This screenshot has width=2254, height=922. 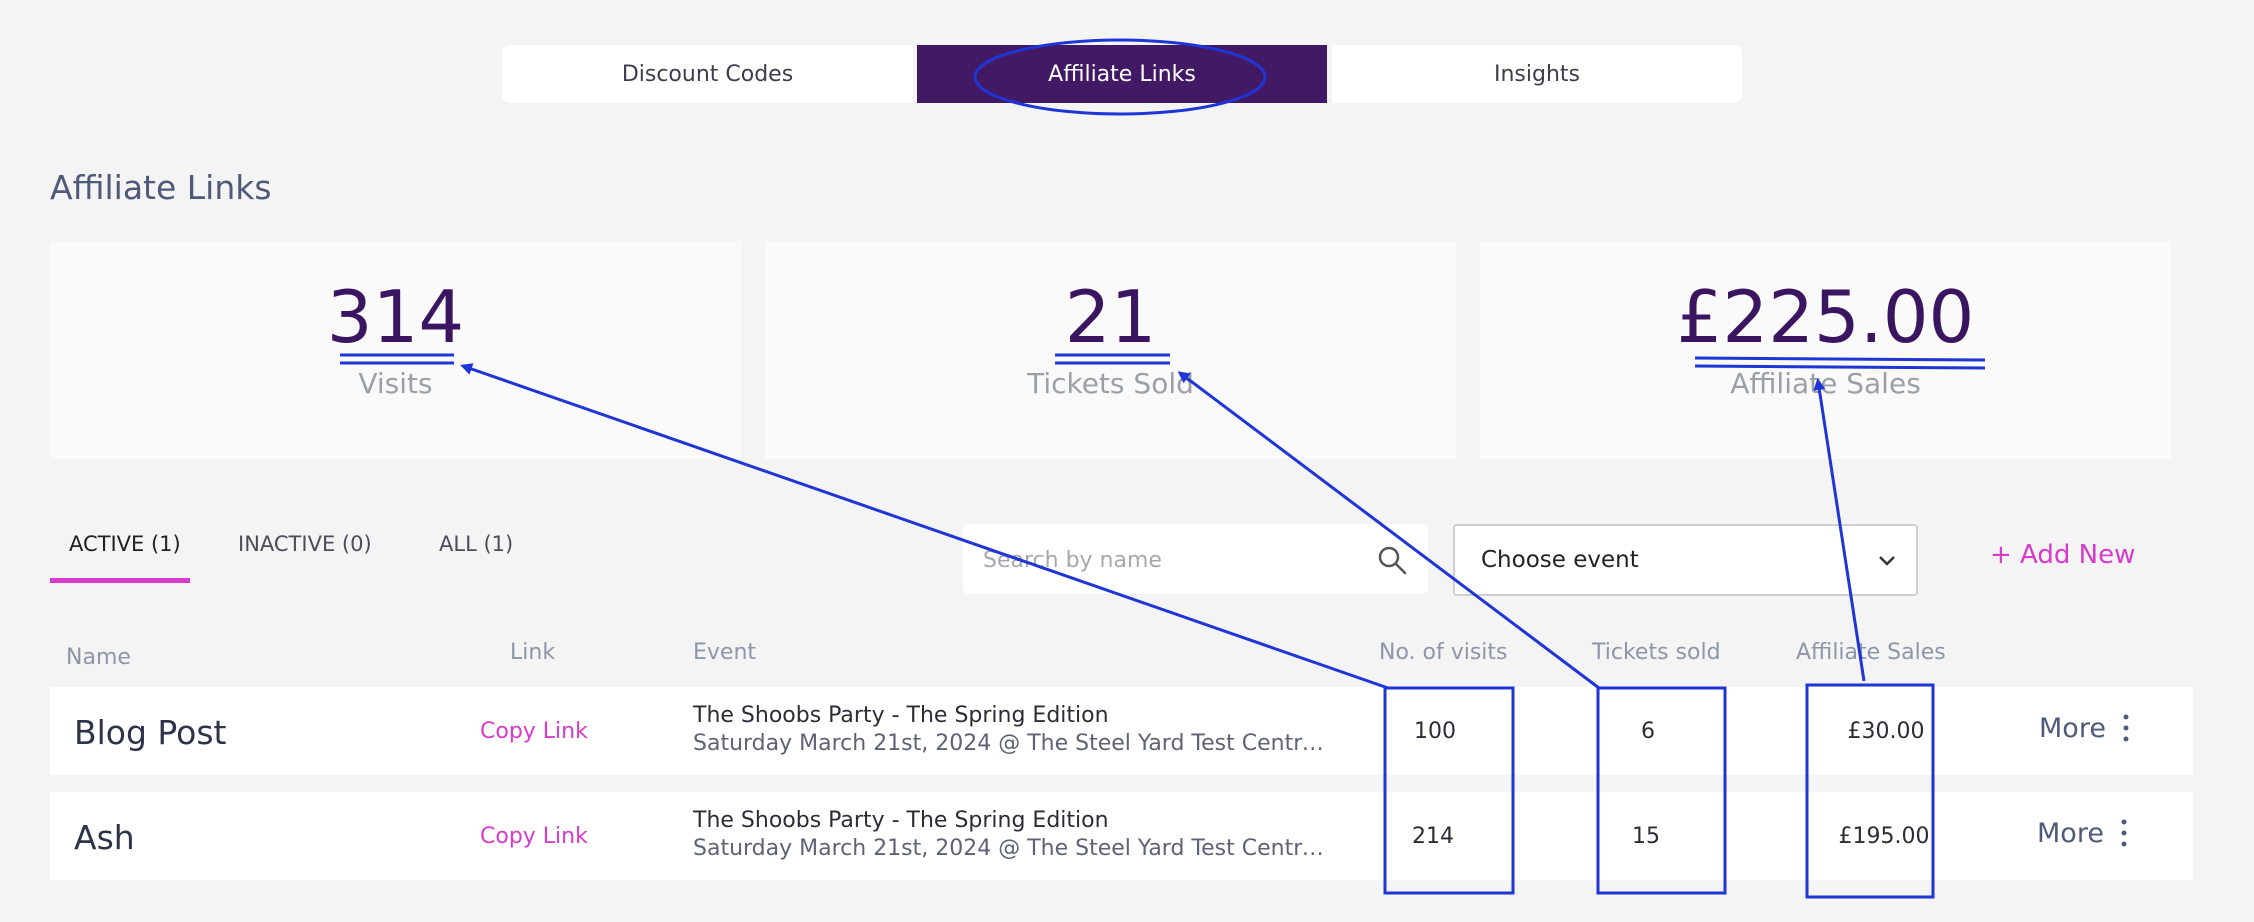 What do you see at coordinates (1648, 731) in the screenshot?
I see `row-tickets: 6` at bounding box center [1648, 731].